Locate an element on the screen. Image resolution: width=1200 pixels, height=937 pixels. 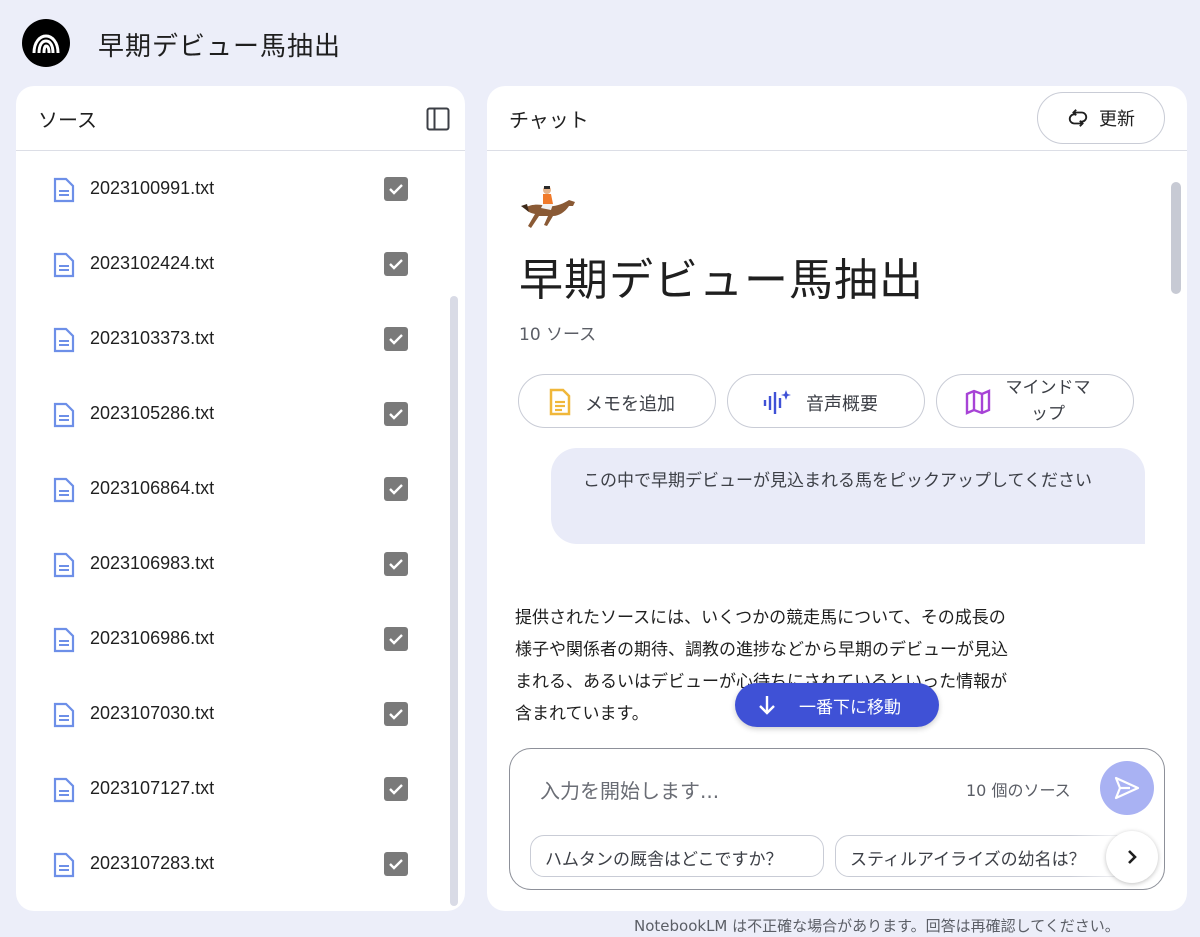
source-item: 2023103373.txt is located at coordinates (240, 339).